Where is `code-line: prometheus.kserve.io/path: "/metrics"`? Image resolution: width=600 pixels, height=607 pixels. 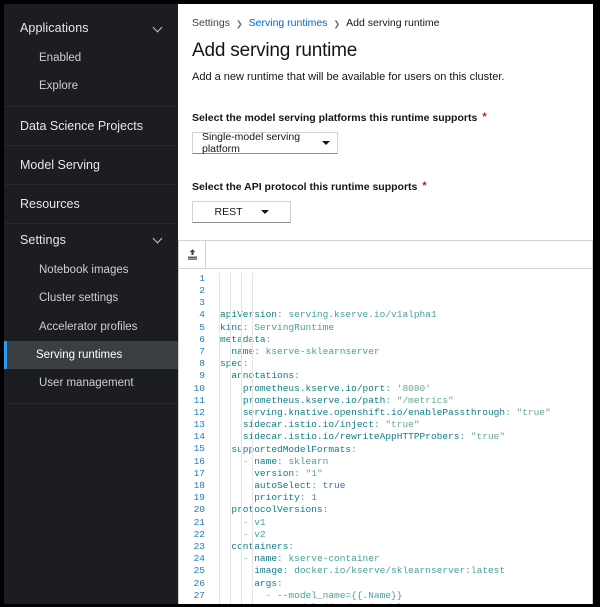
code-line: prometheus.kserve.io/path: "/metrics" is located at coordinates (406, 401).